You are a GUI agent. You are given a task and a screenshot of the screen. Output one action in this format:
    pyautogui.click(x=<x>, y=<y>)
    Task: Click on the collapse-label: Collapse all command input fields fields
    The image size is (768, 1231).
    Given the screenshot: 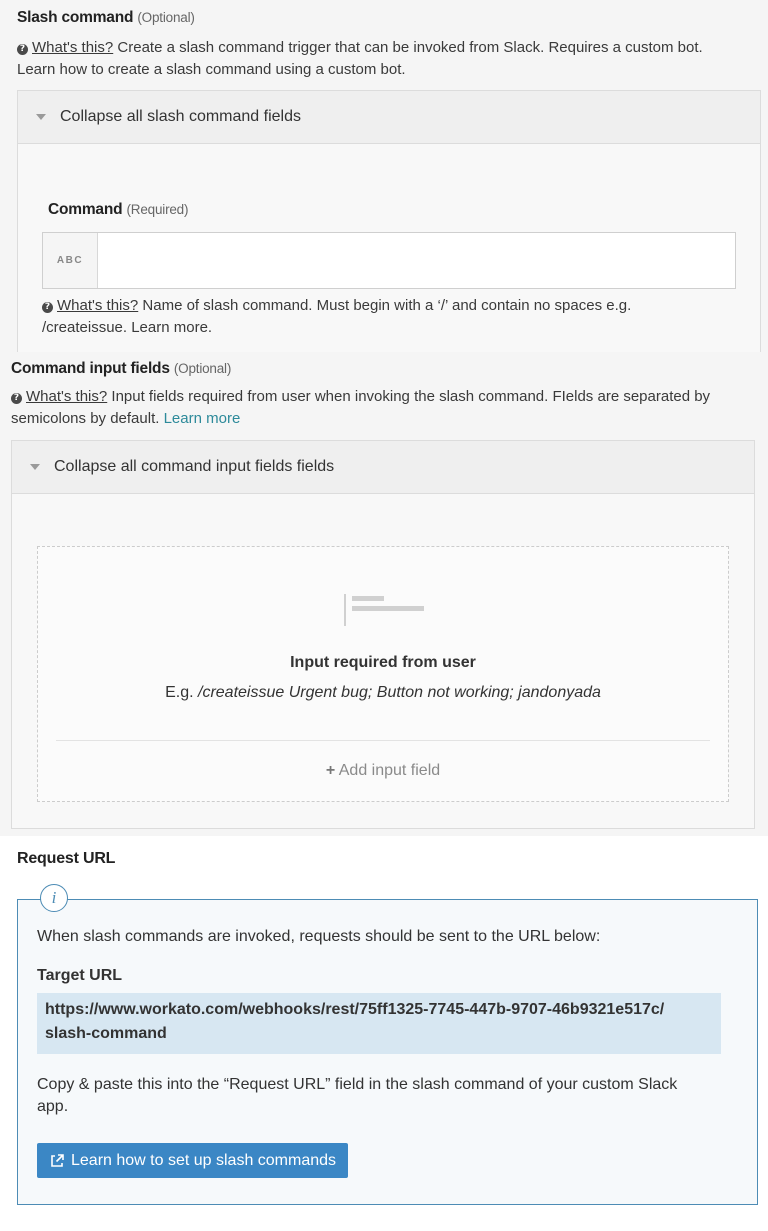 What is the action you would take?
    pyautogui.click(x=194, y=466)
    